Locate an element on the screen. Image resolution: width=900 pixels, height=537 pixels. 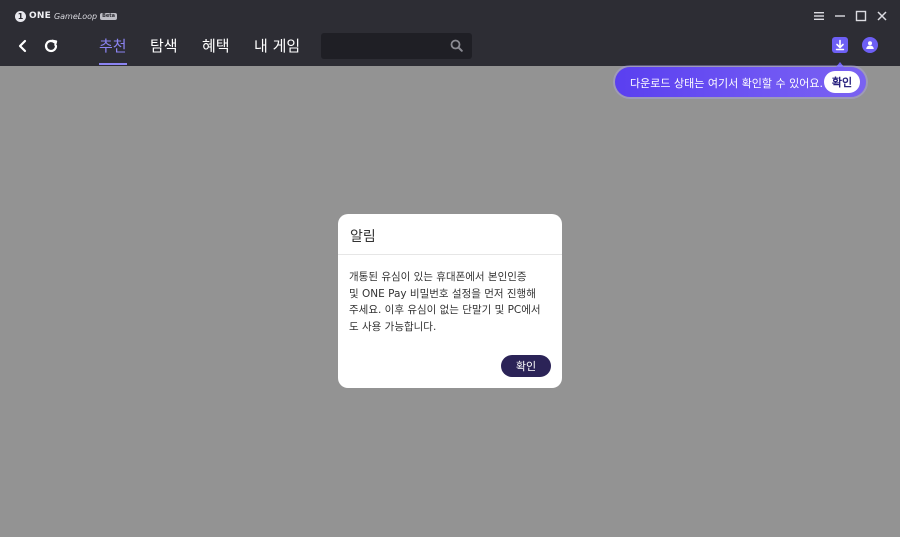
user-icon is located at coordinates (870, 45).